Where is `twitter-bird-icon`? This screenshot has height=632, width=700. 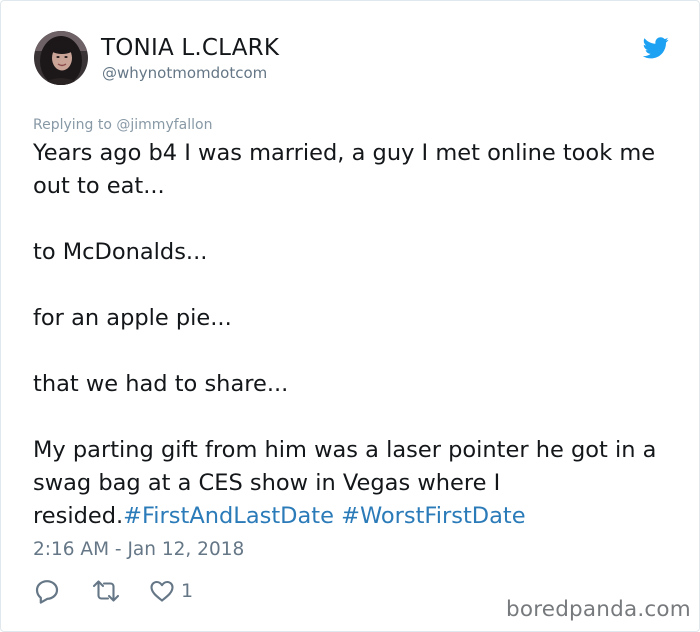 twitter-bird-icon is located at coordinates (655, 48).